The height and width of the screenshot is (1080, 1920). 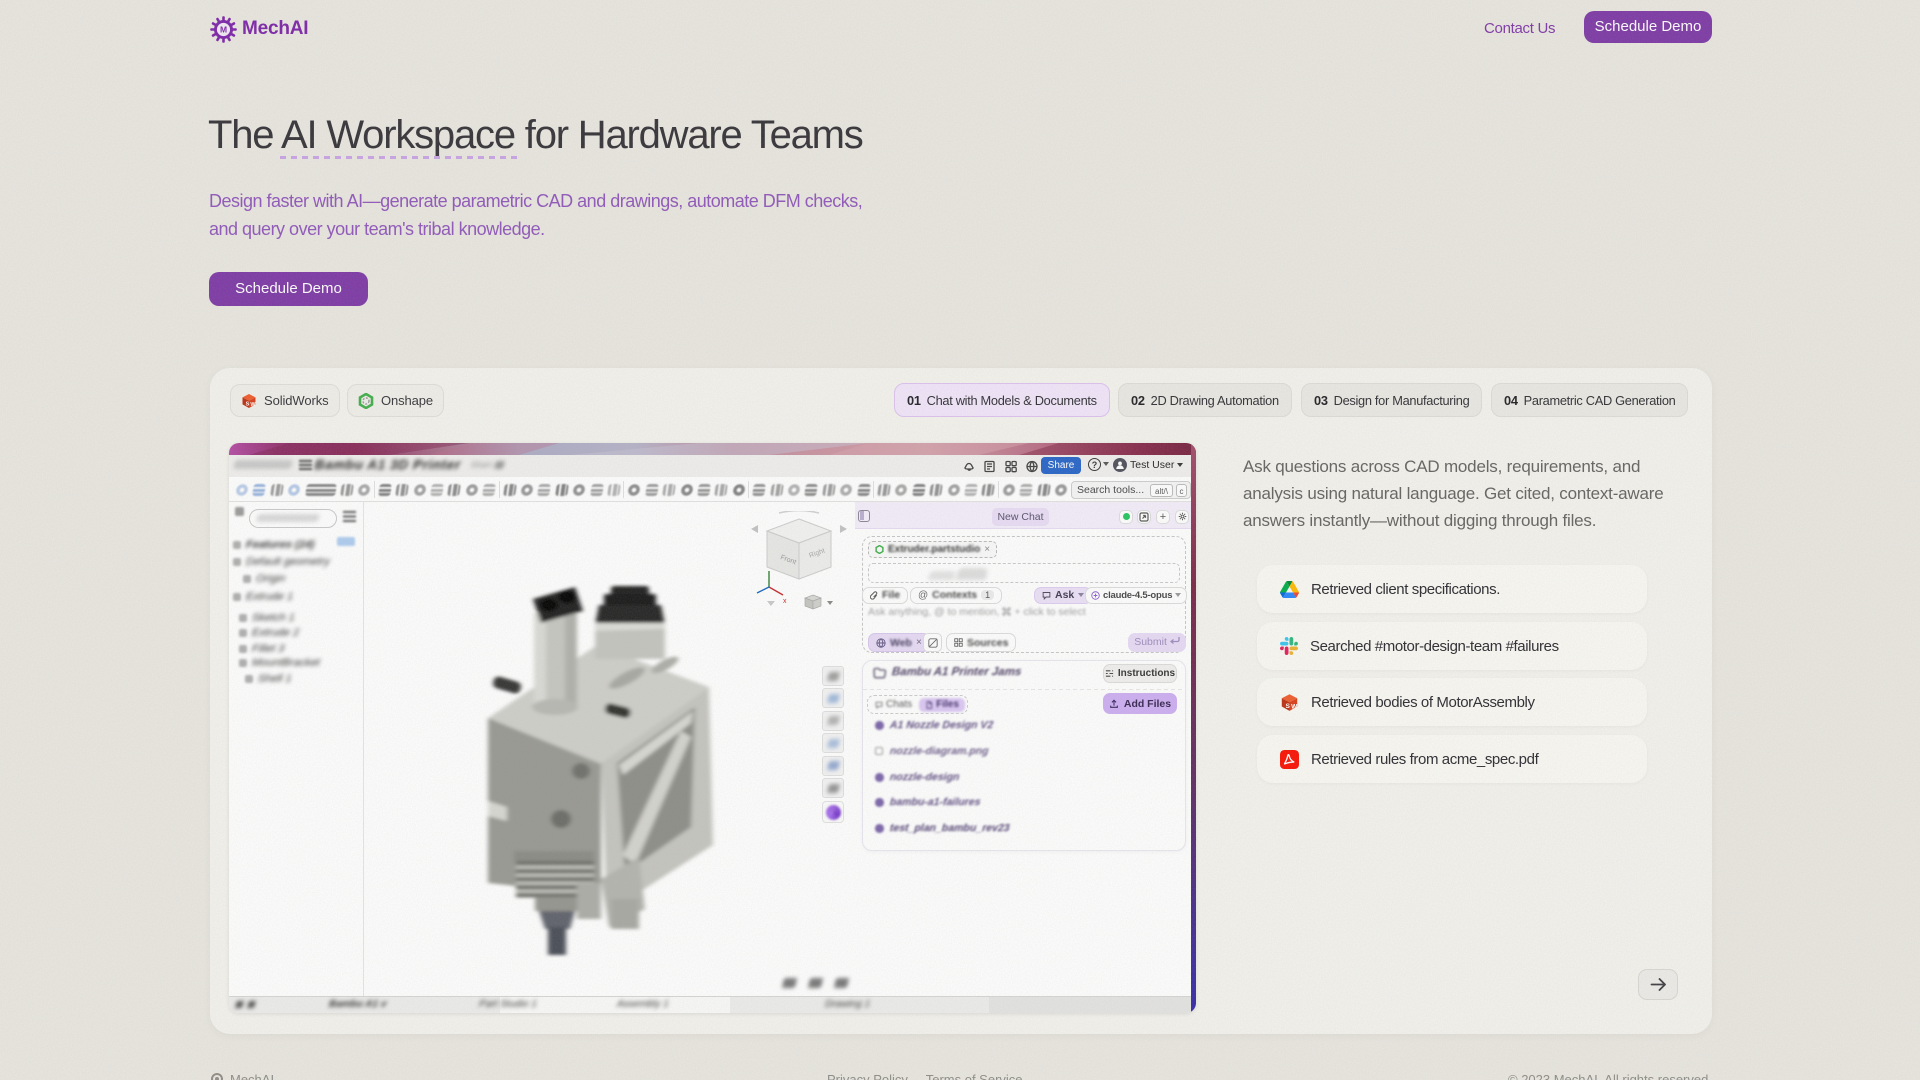 I want to click on svg-text: S, so click(x=248, y=404).